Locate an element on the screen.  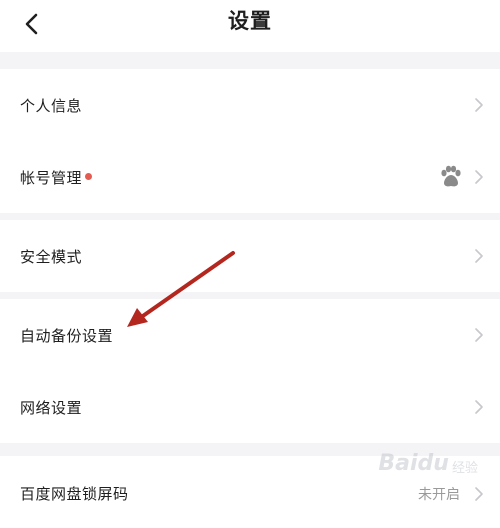
paw-icon is located at coordinates (451, 177).